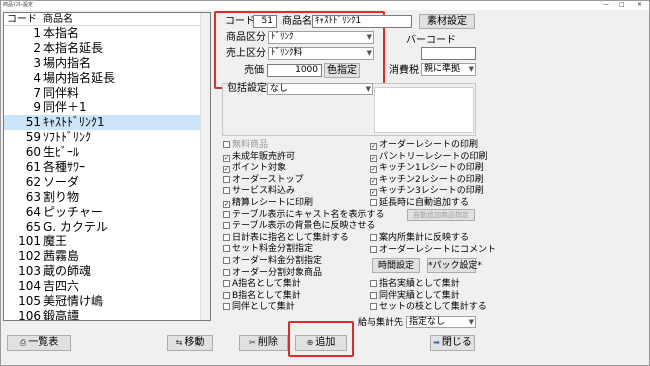 The image size is (650, 366). I want to click on option-label: パントリーレシートの印刷, so click(433, 156).